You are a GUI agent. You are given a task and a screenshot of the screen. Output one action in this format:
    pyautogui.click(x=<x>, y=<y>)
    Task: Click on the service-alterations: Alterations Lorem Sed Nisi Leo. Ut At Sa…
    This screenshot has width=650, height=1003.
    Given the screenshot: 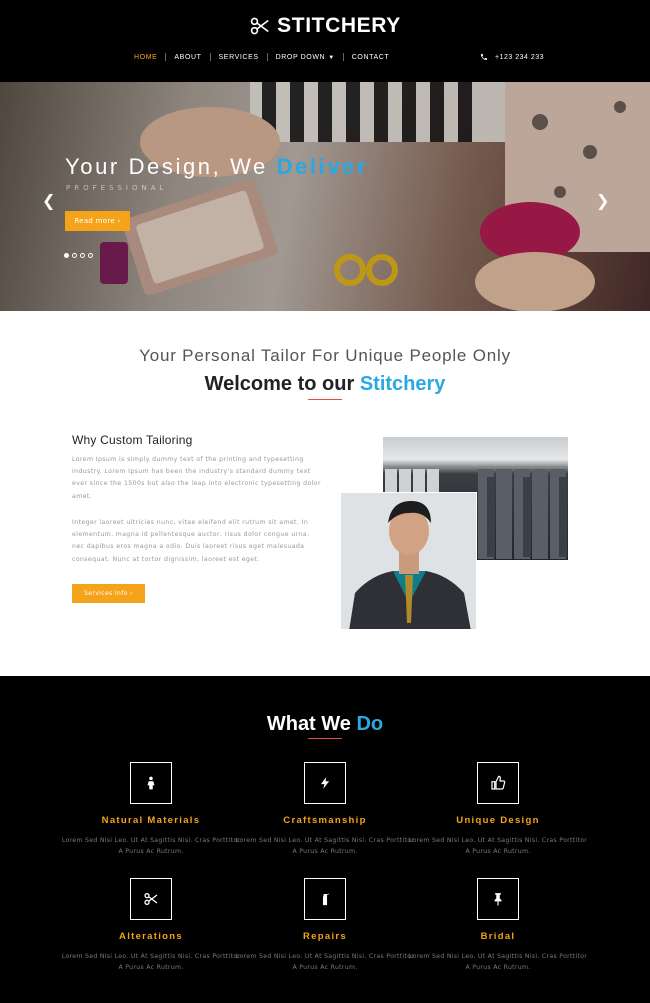 What is the action you would take?
    pyautogui.click(x=151, y=925)
    